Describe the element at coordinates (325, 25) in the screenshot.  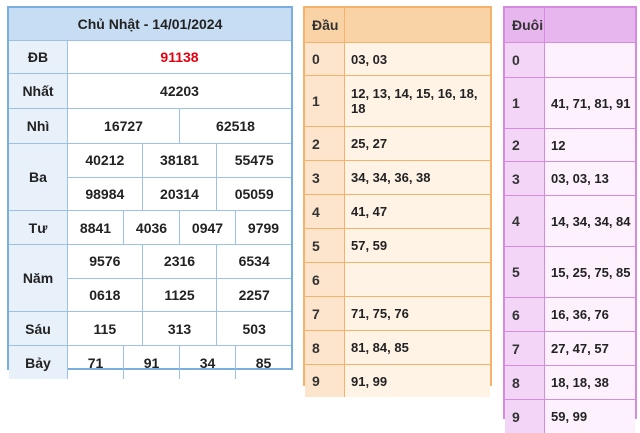
I see `head-table-title: Đầu` at that location.